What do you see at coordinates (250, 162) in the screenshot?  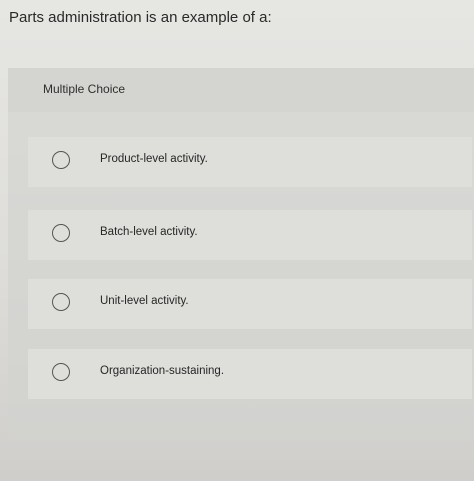 I see `answer-option-product-level: Product-level activity.` at bounding box center [250, 162].